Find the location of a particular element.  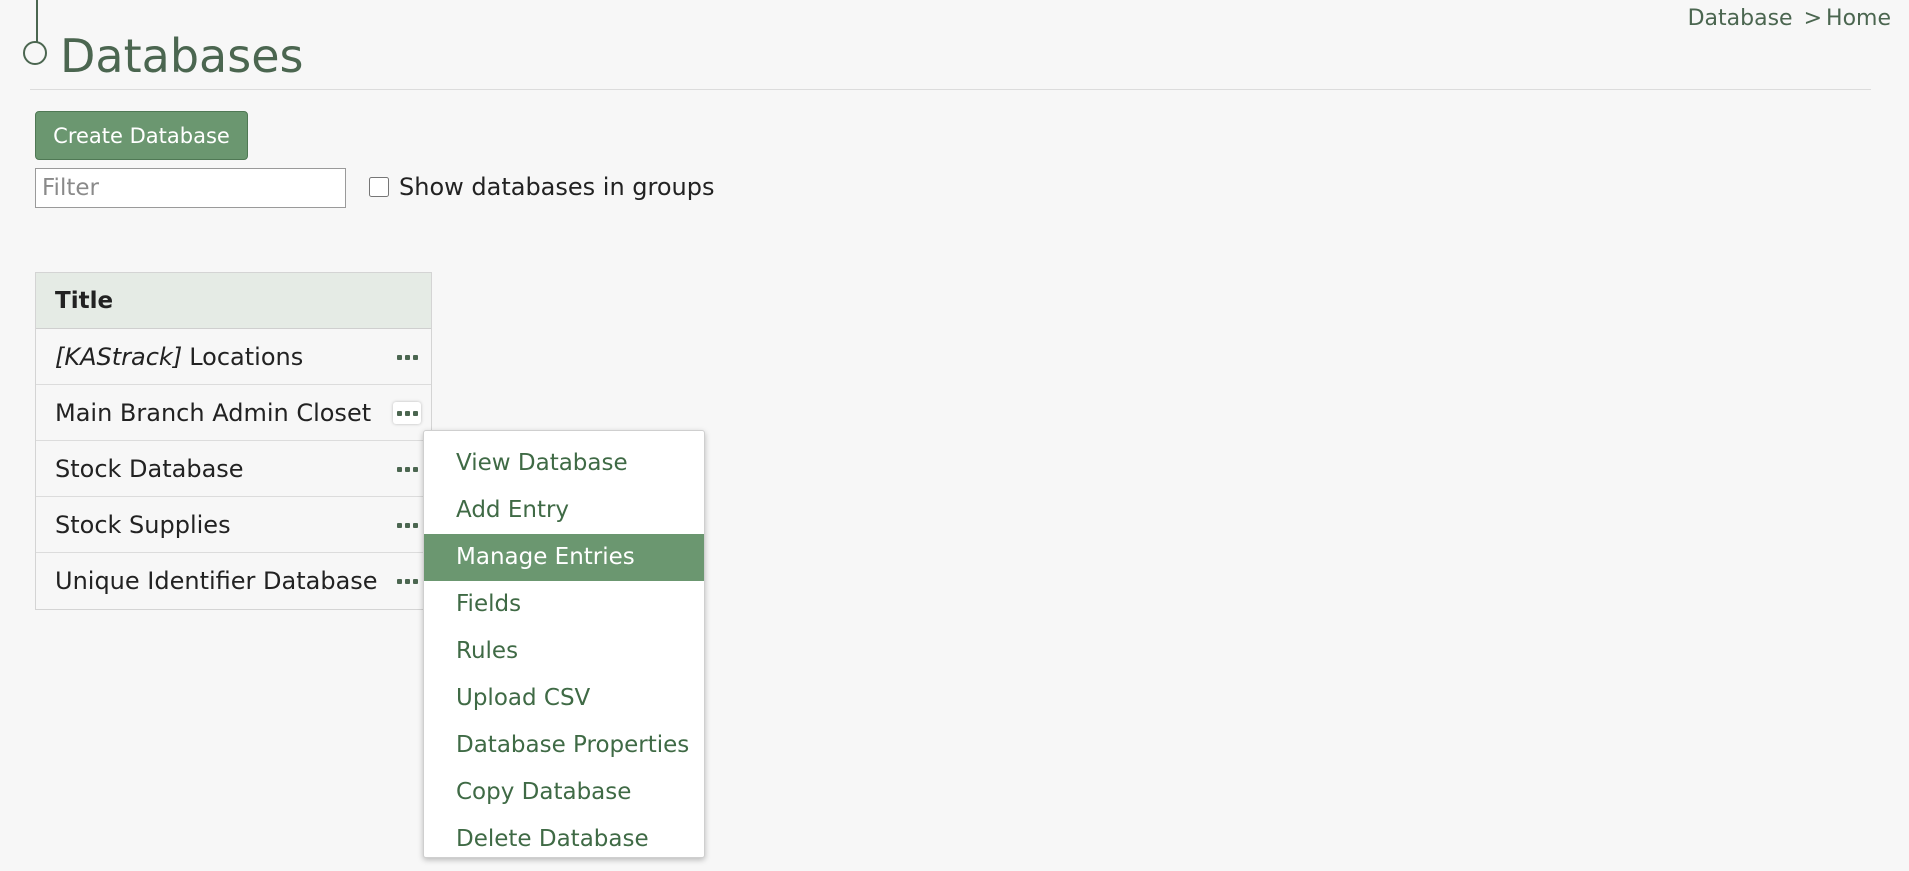

menu-item-copy-database: Copy Database is located at coordinates (564, 792).